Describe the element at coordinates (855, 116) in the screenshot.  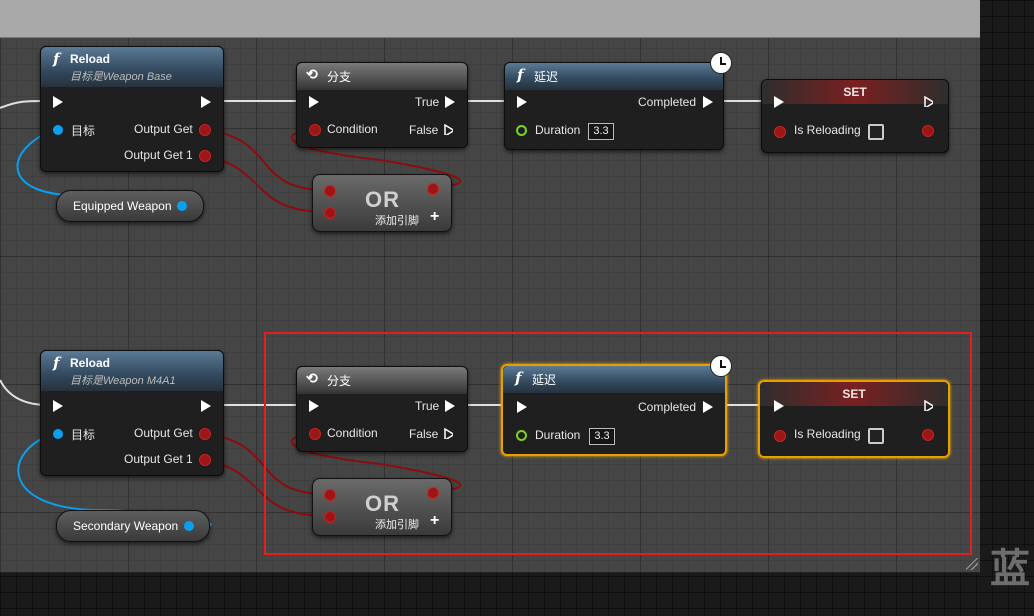
I see `set-node-top: SET Is Reloading` at that location.